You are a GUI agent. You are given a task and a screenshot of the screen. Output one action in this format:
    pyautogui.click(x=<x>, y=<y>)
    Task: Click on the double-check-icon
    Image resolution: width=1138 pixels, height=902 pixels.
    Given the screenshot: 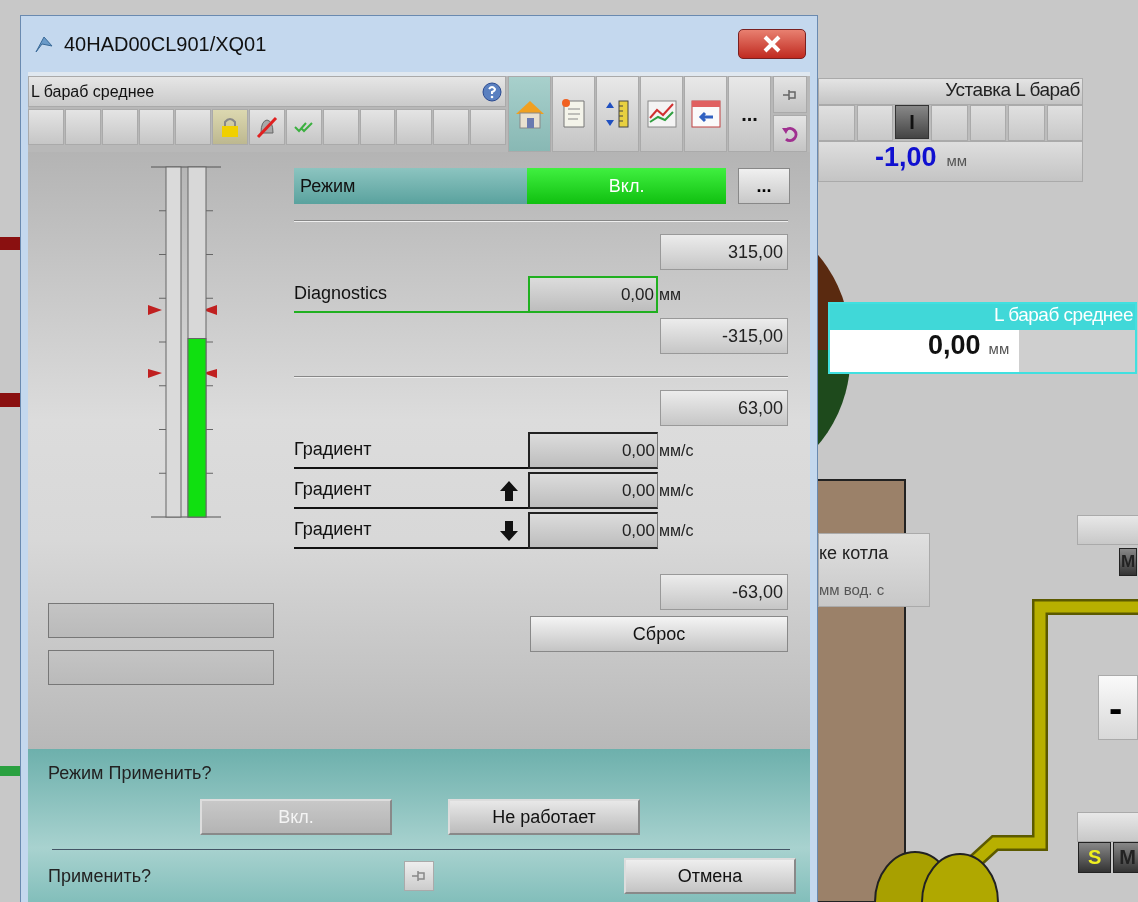 What is the action you would take?
    pyautogui.click(x=303, y=127)
    